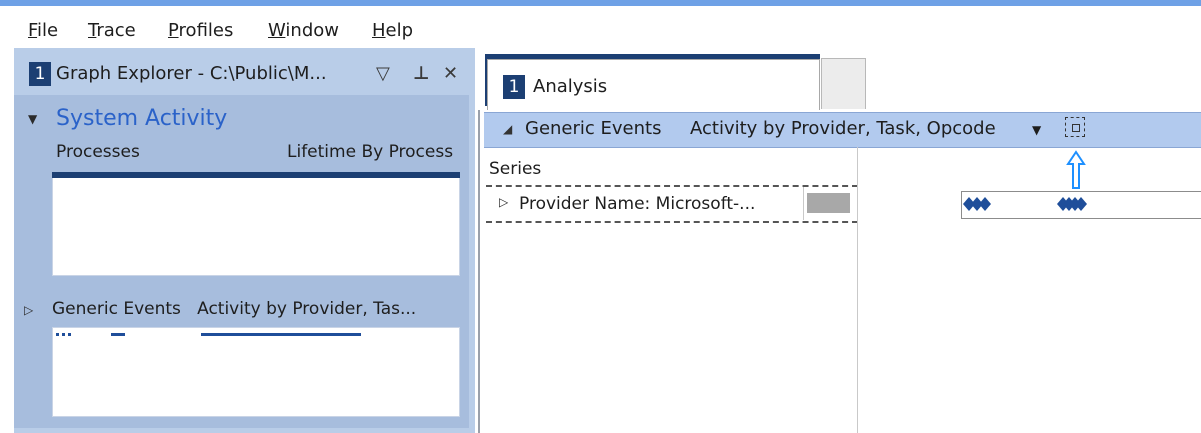 The image size is (1201, 433). Describe the element at coordinates (1076, 169) in the screenshot. I see `callout-up-arrow-icon` at that location.